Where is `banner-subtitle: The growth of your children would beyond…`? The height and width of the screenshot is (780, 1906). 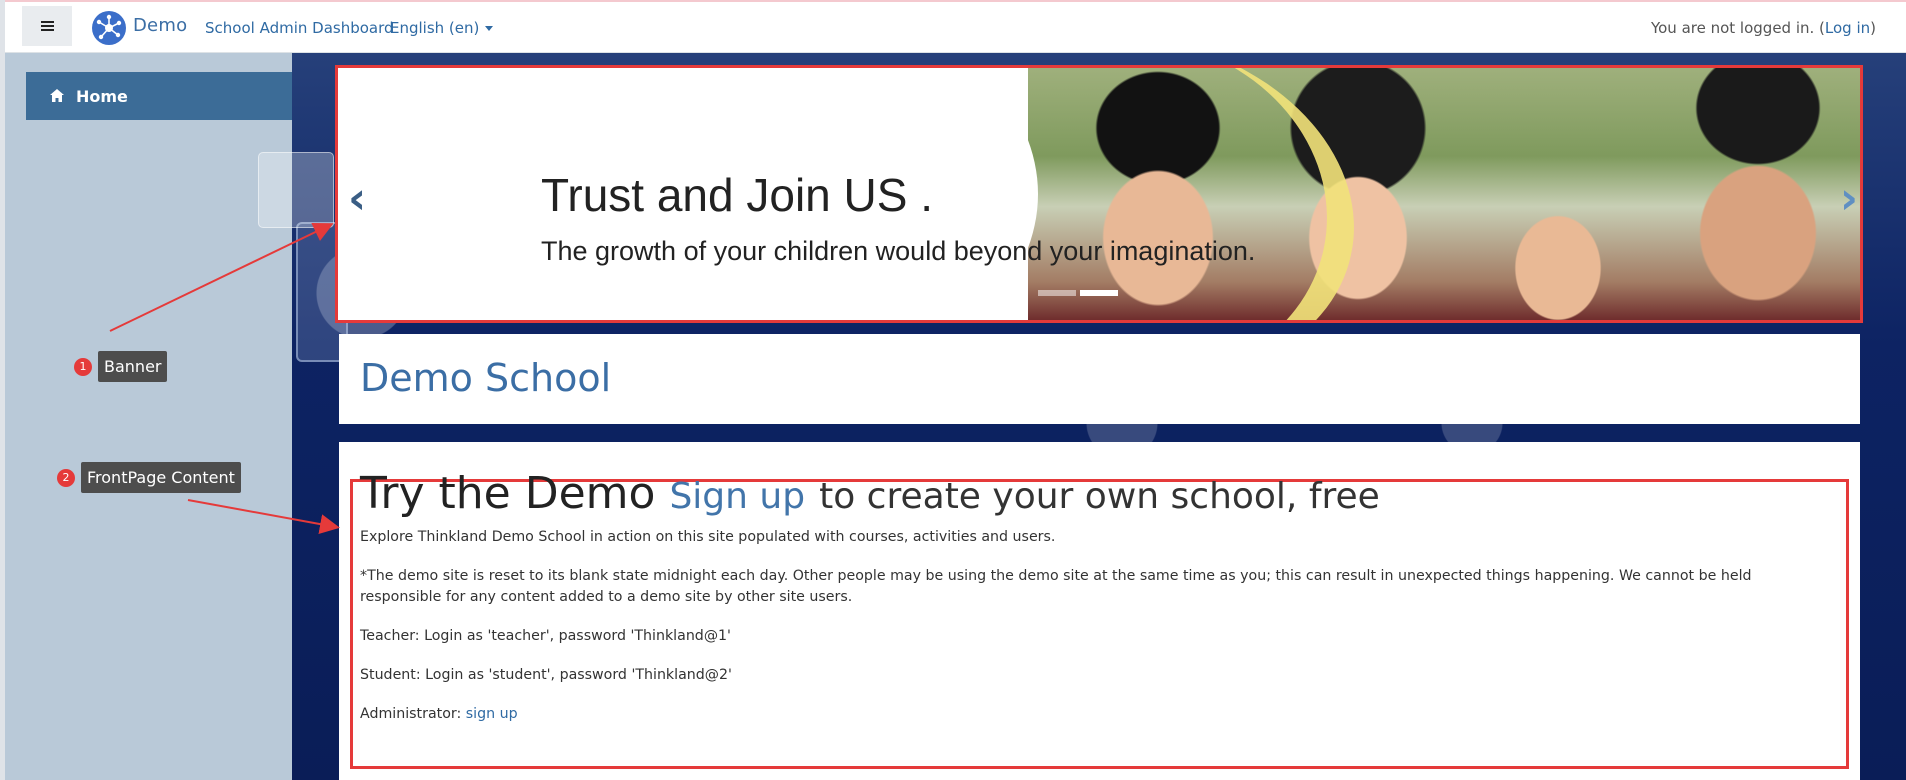
banner-subtitle: The growth of your children would beyond… is located at coordinates (898, 251).